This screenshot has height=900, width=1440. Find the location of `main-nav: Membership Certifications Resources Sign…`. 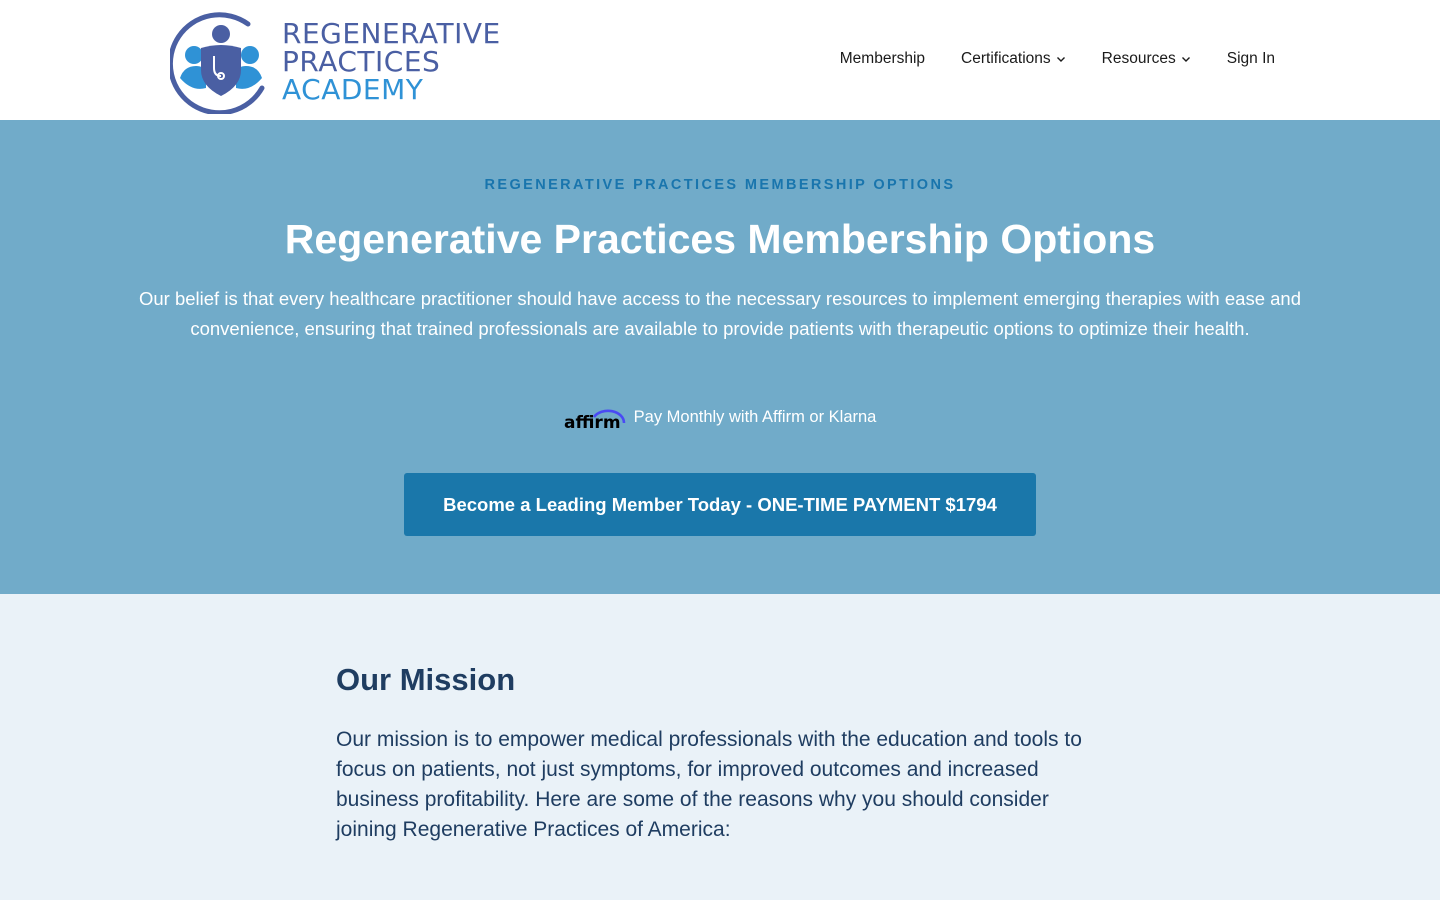

main-nav: Membership Certifications Resources Sign… is located at coordinates (1057, 59).